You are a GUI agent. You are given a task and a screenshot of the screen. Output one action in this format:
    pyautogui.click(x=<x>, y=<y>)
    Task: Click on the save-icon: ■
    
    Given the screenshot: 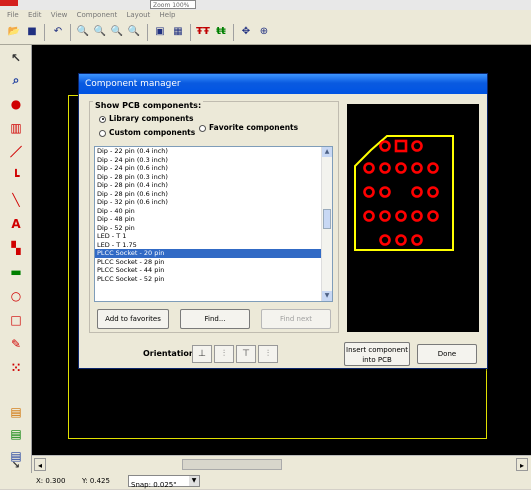 What is the action you would take?
    pyautogui.click(x=32, y=32)
    